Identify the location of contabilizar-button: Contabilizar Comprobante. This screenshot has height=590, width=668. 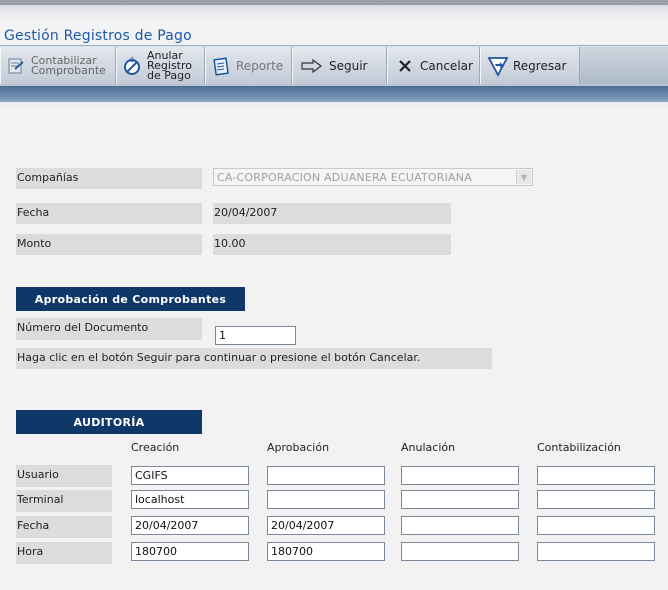
(58, 65).